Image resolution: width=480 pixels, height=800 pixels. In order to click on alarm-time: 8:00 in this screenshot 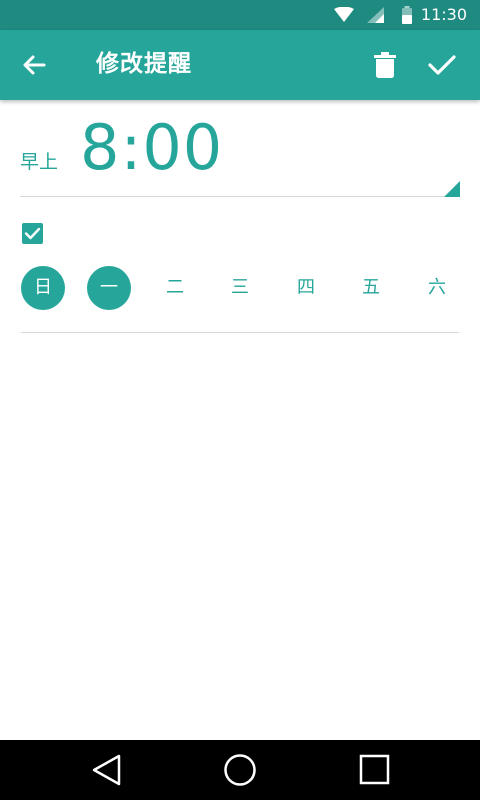, I will do `click(152, 147)`.